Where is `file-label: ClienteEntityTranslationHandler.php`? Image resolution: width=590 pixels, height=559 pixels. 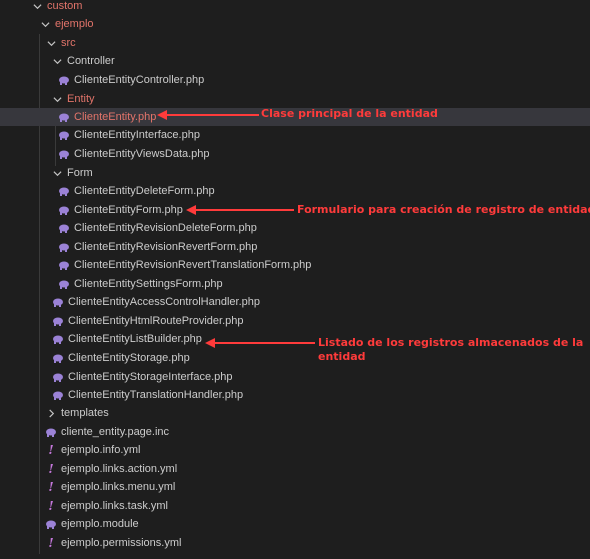 file-label: ClienteEntityTranslationHandler.php is located at coordinates (156, 395).